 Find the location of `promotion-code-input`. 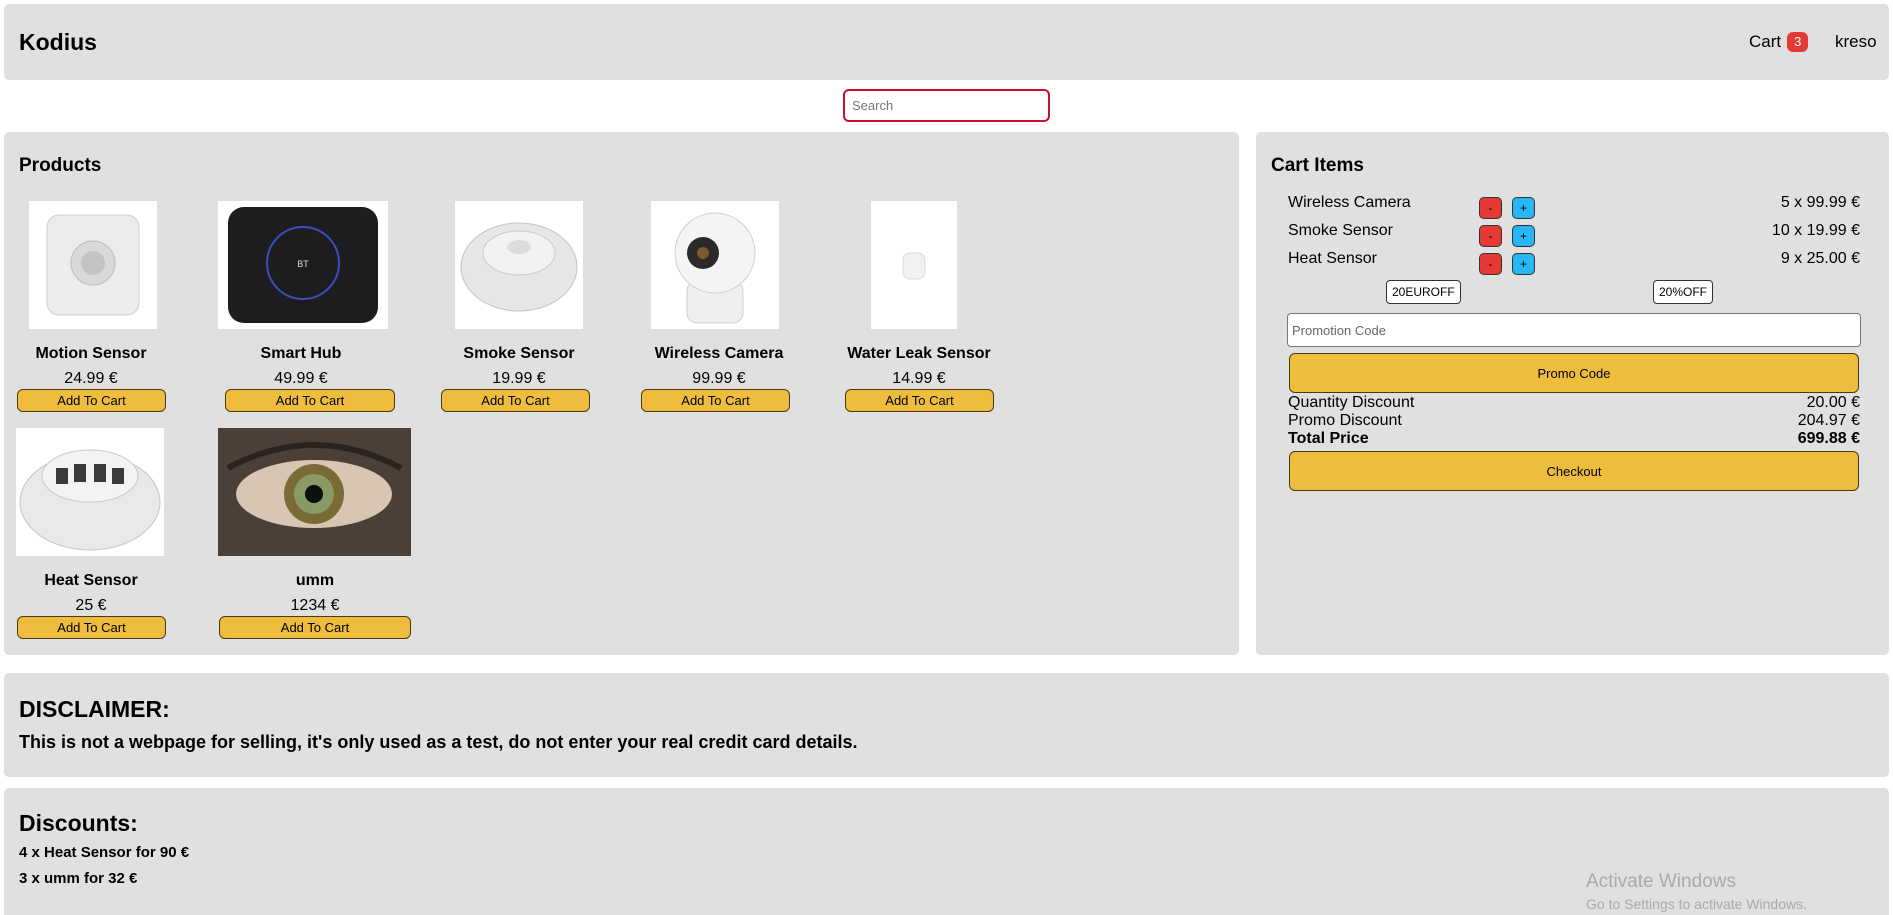

promotion-code-input is located at coordinates (1574, 330).